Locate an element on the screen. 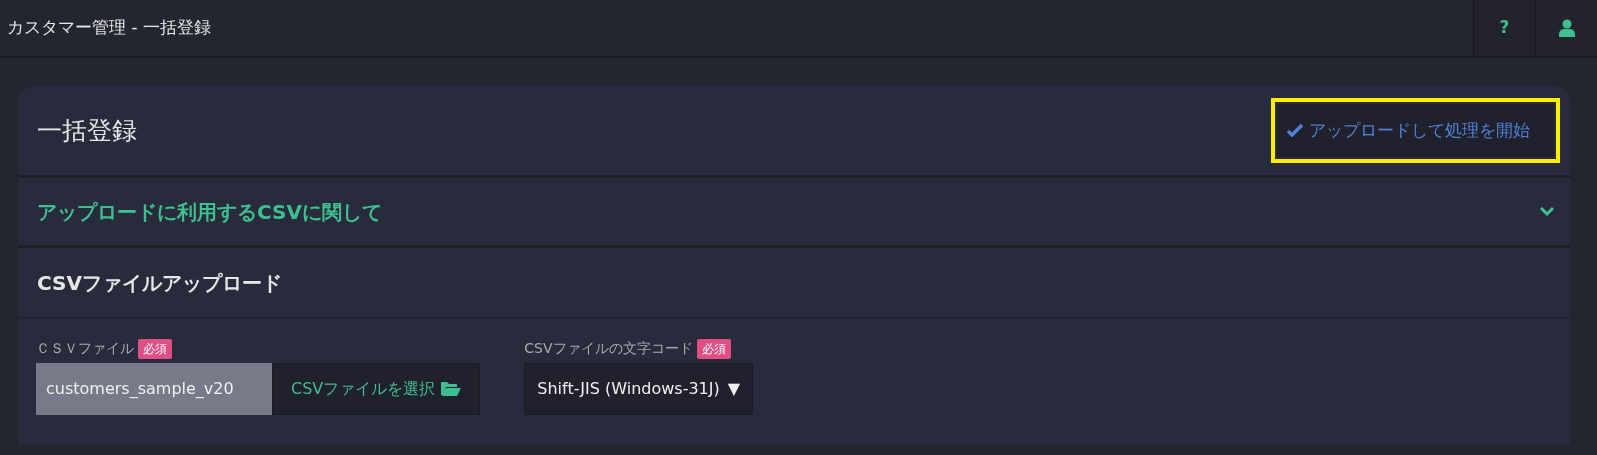  file-name-field: customers_sample_v20 is located at coordinates (154, 389).